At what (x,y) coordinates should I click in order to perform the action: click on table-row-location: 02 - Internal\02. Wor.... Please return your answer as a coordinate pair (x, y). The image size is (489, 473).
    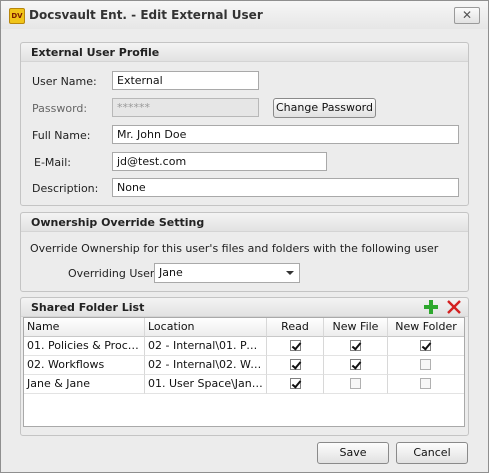
    Looking at the image, I should click on (206, 365).